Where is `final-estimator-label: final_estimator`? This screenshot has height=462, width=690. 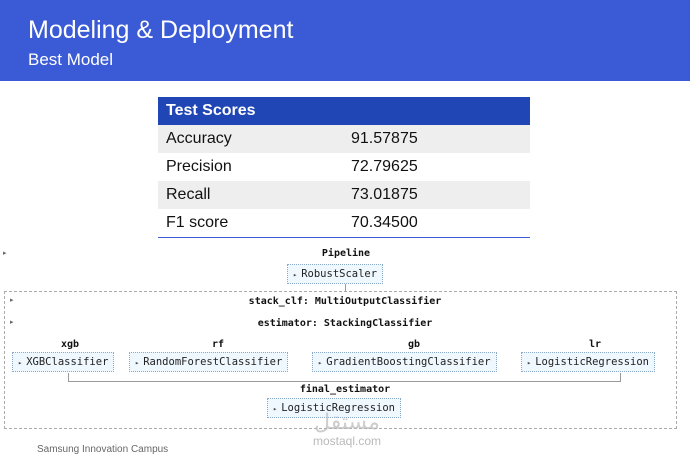
final-estimator-label: final_estimator is located at coordinates (345, 389).